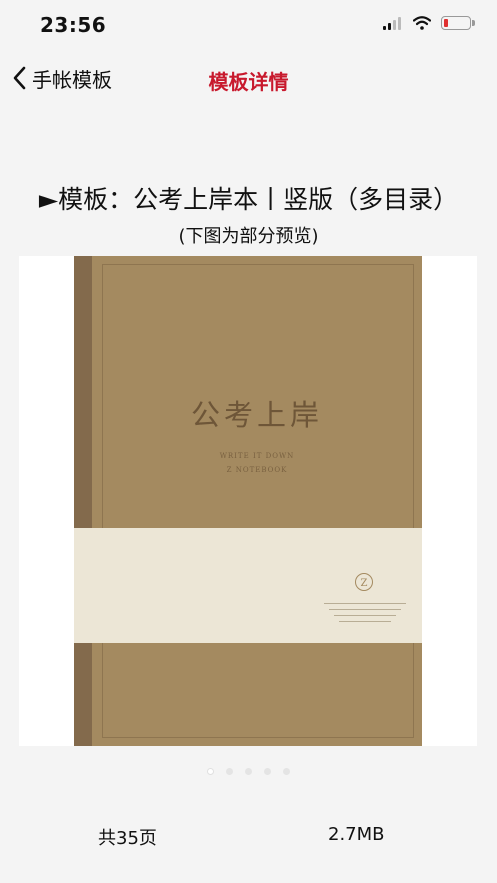 This screenshot has width=497, height=883. What do you see at coordinates (365, 615) in the screenshot?
I see `band-text-lines` at bounding box center [365, 615].